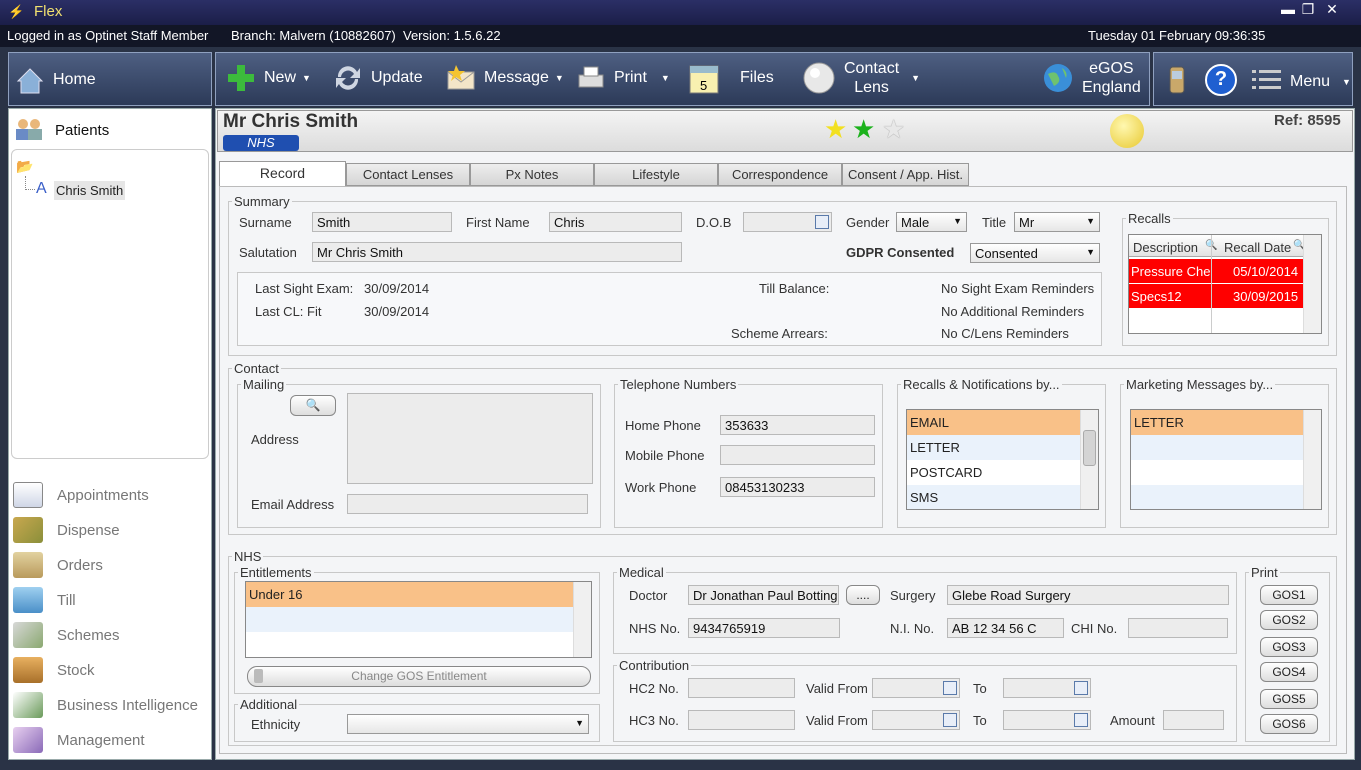 The image size is (1361, 770). Describe the element at coordinates (1221, 80) in the screenshot. I see `help-icon: ?` at that location.